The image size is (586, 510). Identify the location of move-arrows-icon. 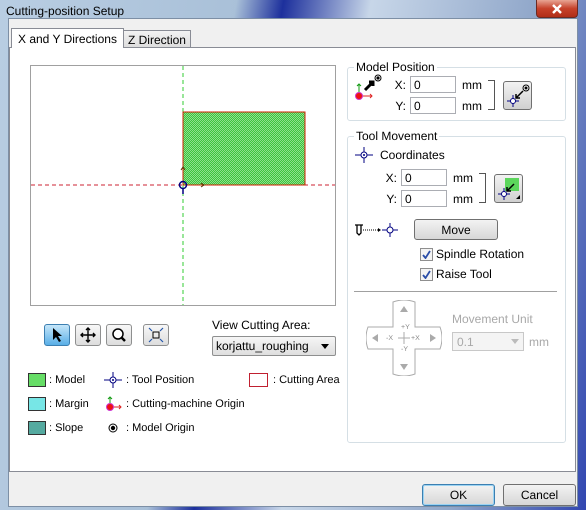
(88, 335).